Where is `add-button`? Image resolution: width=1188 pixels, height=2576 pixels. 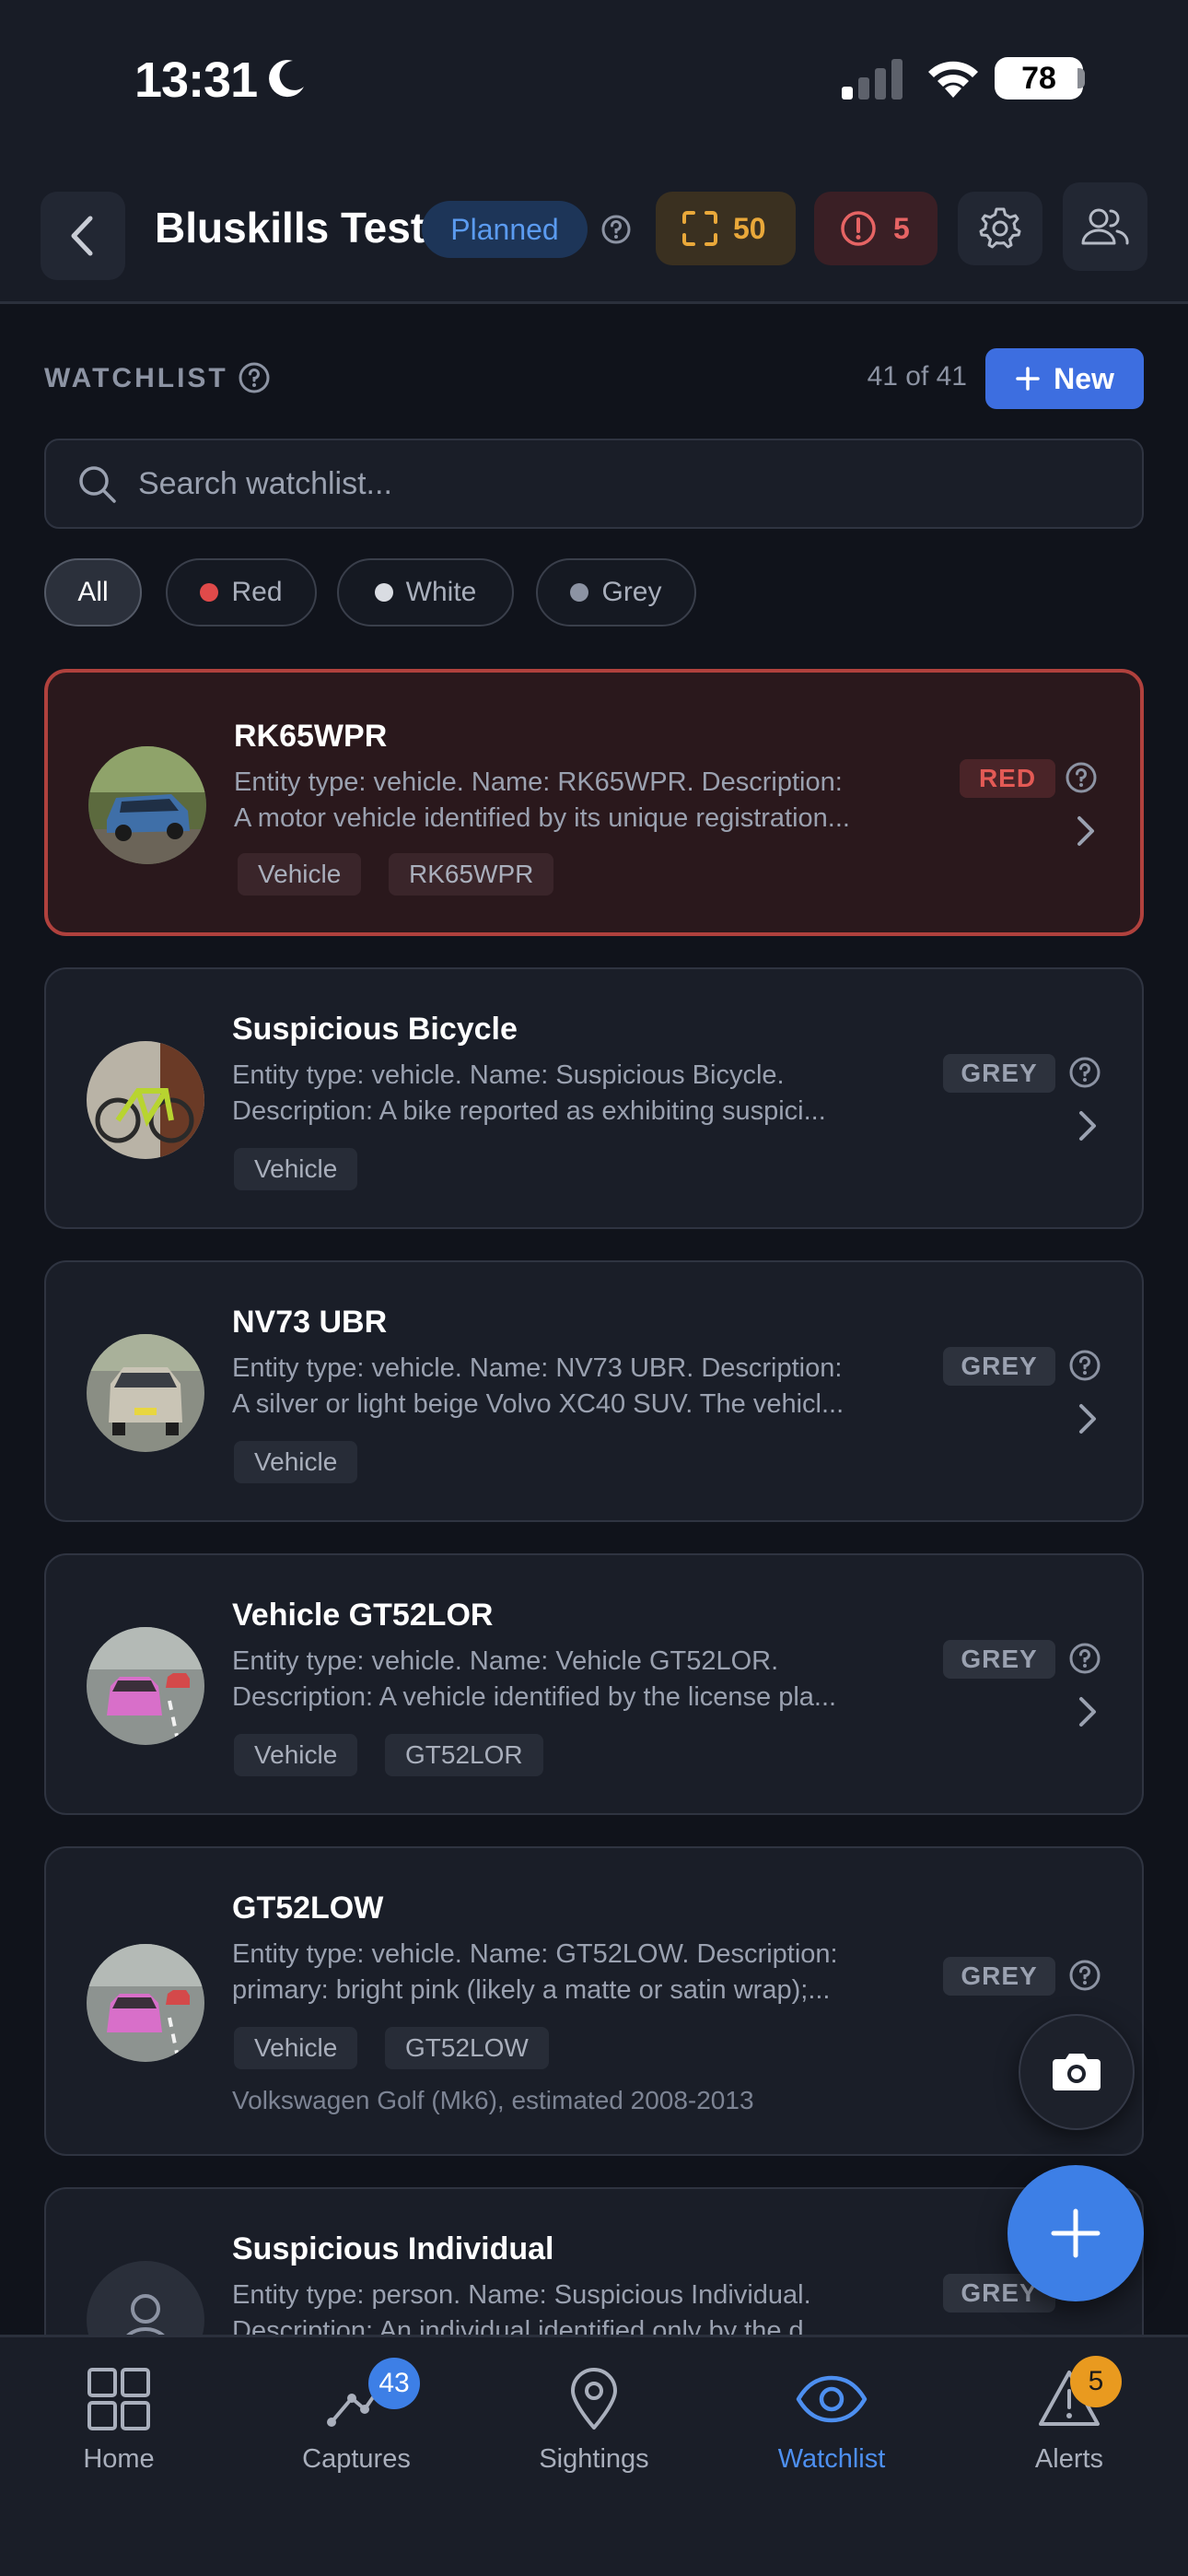 add-button is located at coordinates (1075, 2233).